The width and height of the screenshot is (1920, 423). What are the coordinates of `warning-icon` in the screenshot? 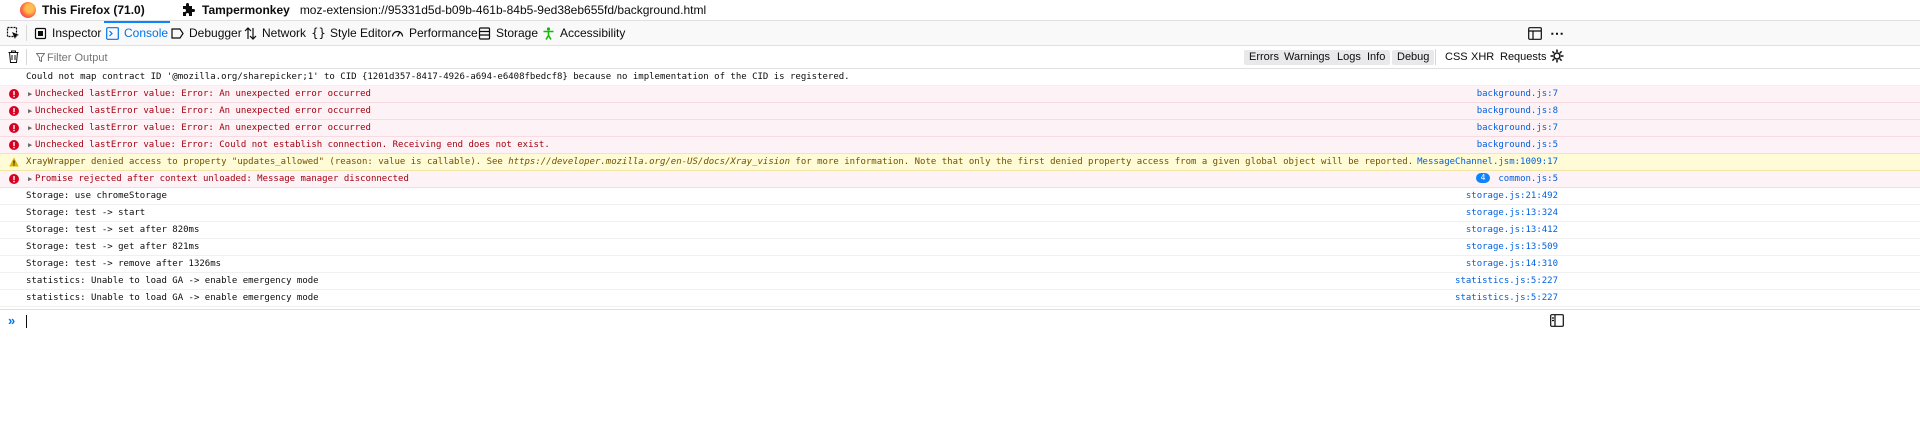 It's located at (14, 162).